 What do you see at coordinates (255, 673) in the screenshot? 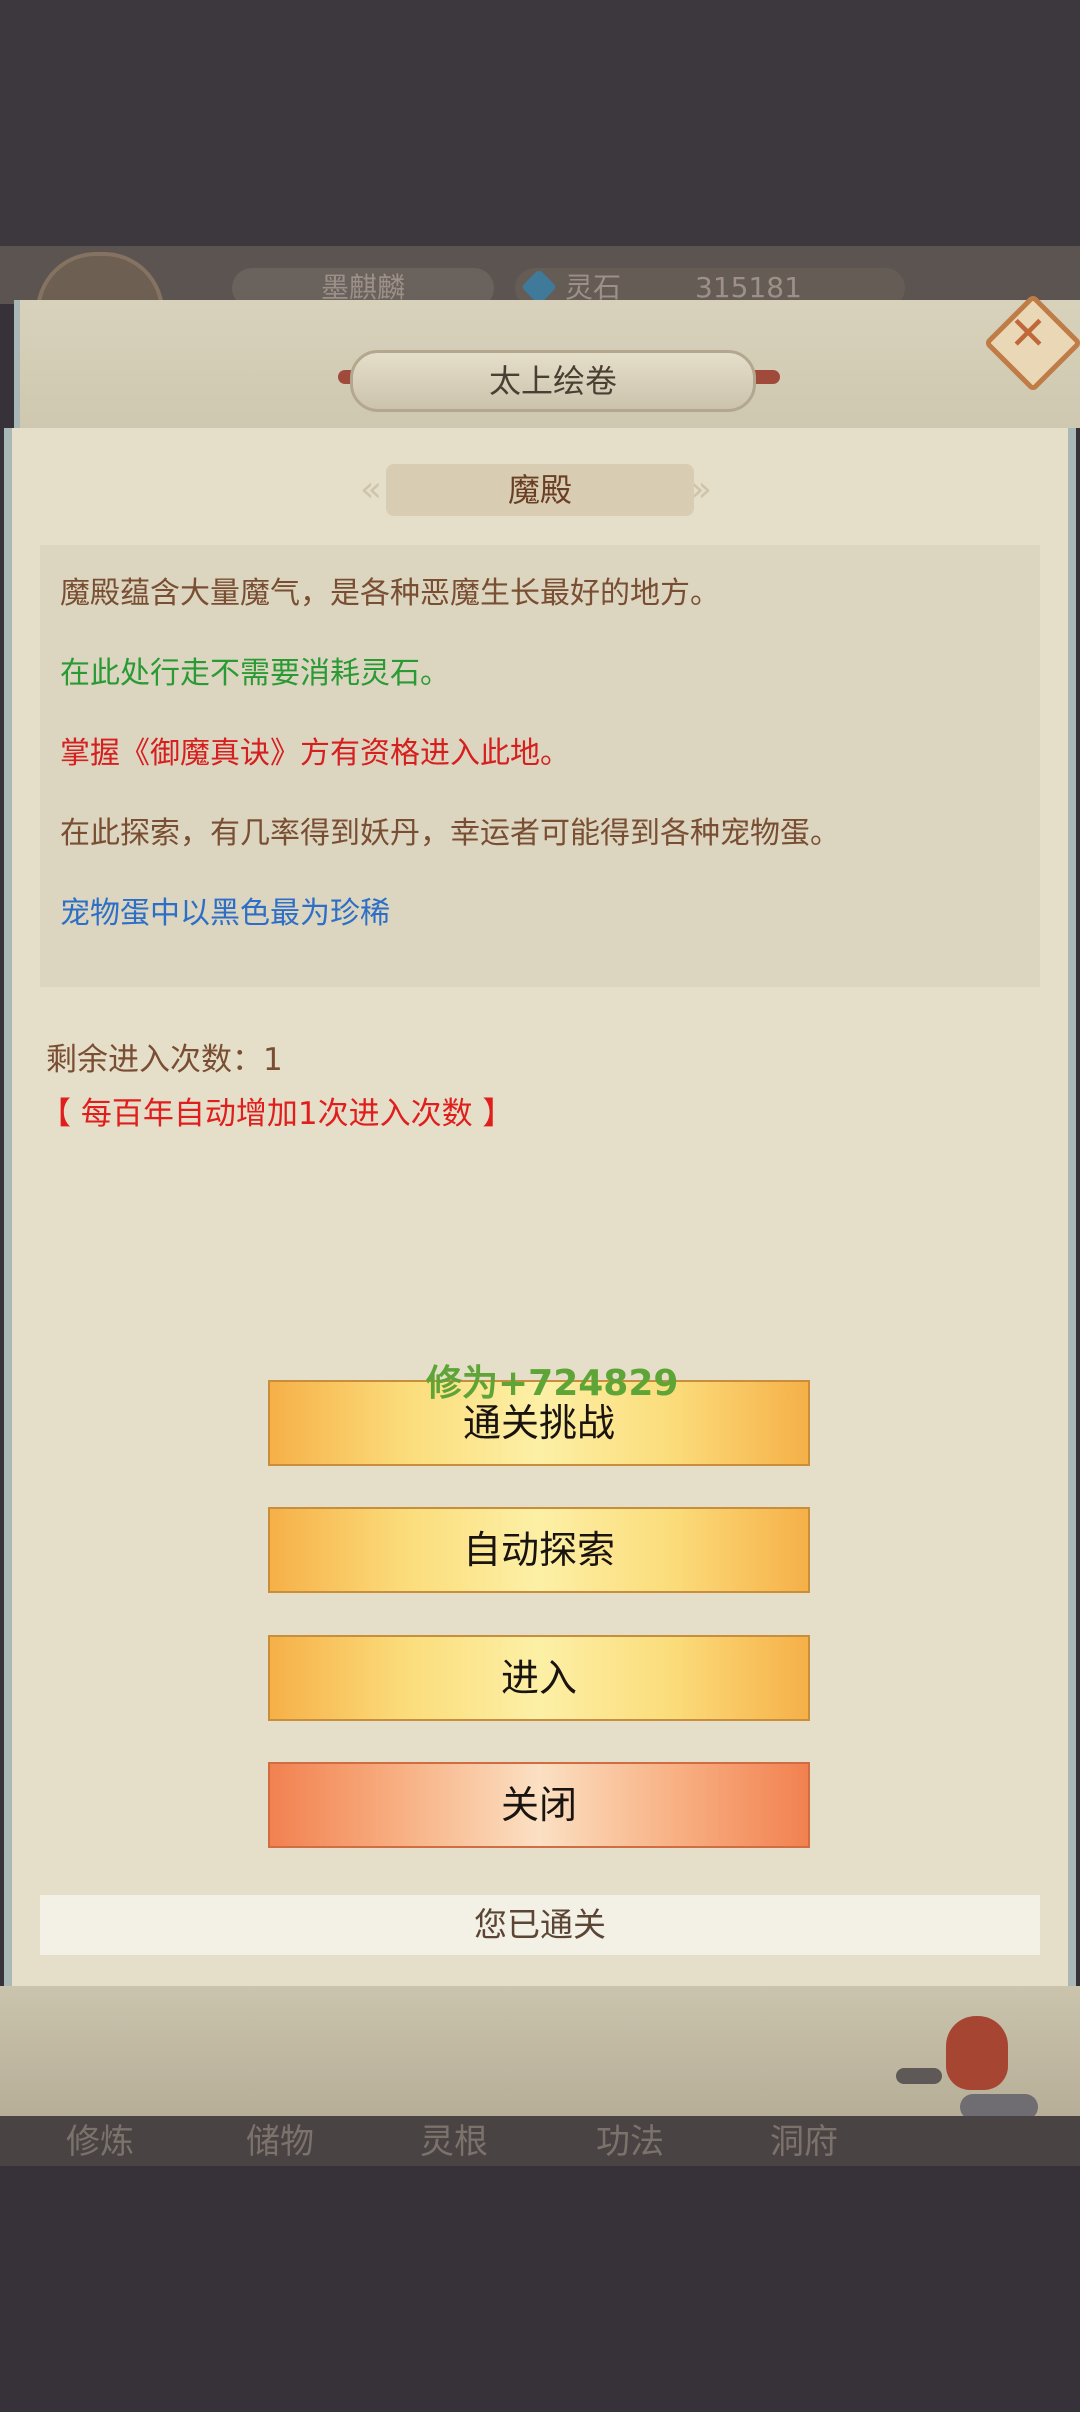
I see `description-line-2: 在此处行走不需要消耗灵石。` at bounding box center [255, 673].